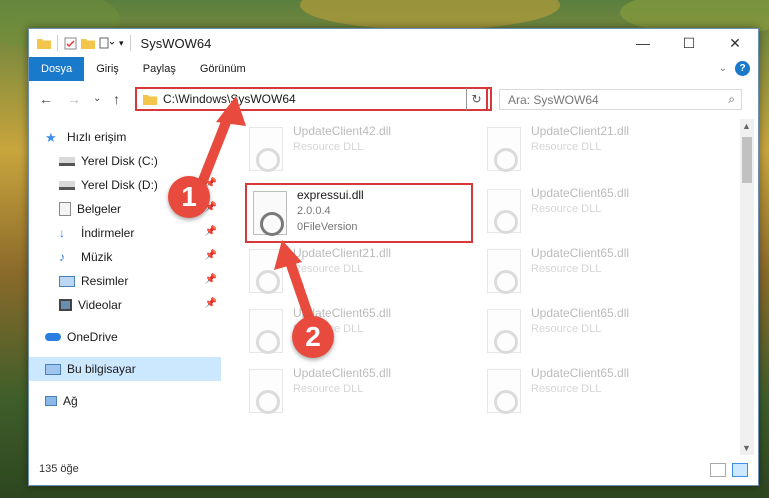  What do you see at coordinates (67, 161) in the screenshot?
I see `drive-icon` at bounding box center [67, 161].